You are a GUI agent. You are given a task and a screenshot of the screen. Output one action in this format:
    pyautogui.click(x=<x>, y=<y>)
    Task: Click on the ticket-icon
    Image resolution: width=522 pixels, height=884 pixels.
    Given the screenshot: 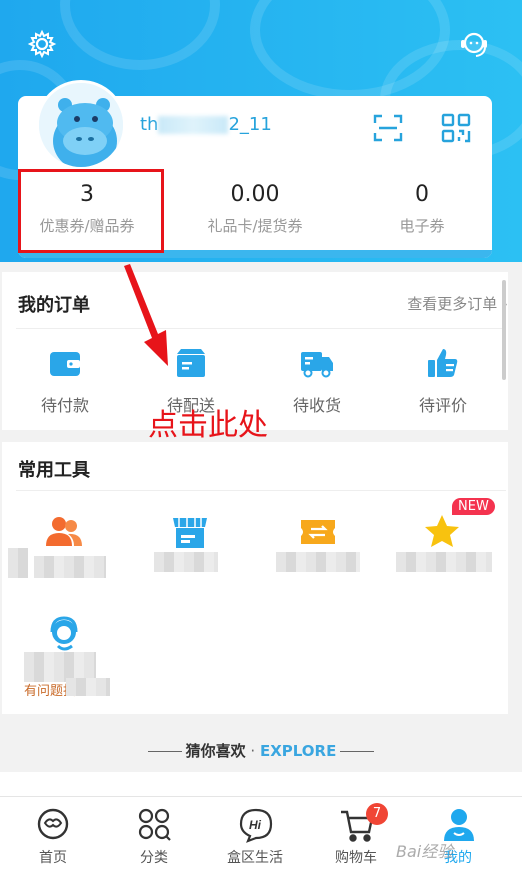 What is the action you would take?
    pyautogui.click(x=318, y=532)
    